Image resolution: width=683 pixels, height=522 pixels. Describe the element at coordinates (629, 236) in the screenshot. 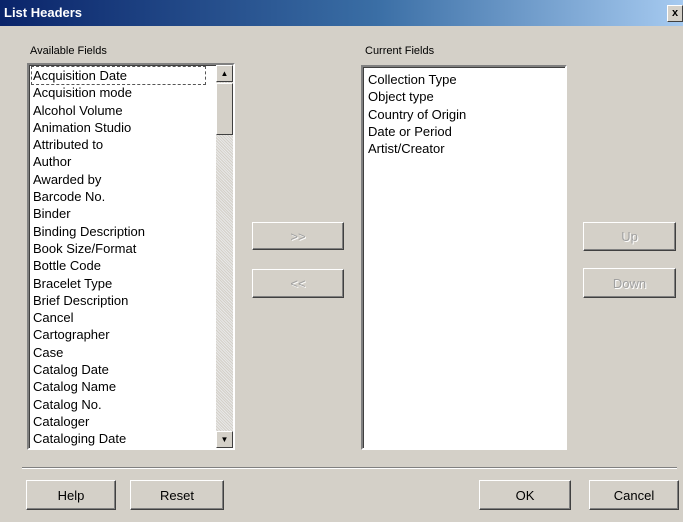

I see `move-up-button: Up` at that location.